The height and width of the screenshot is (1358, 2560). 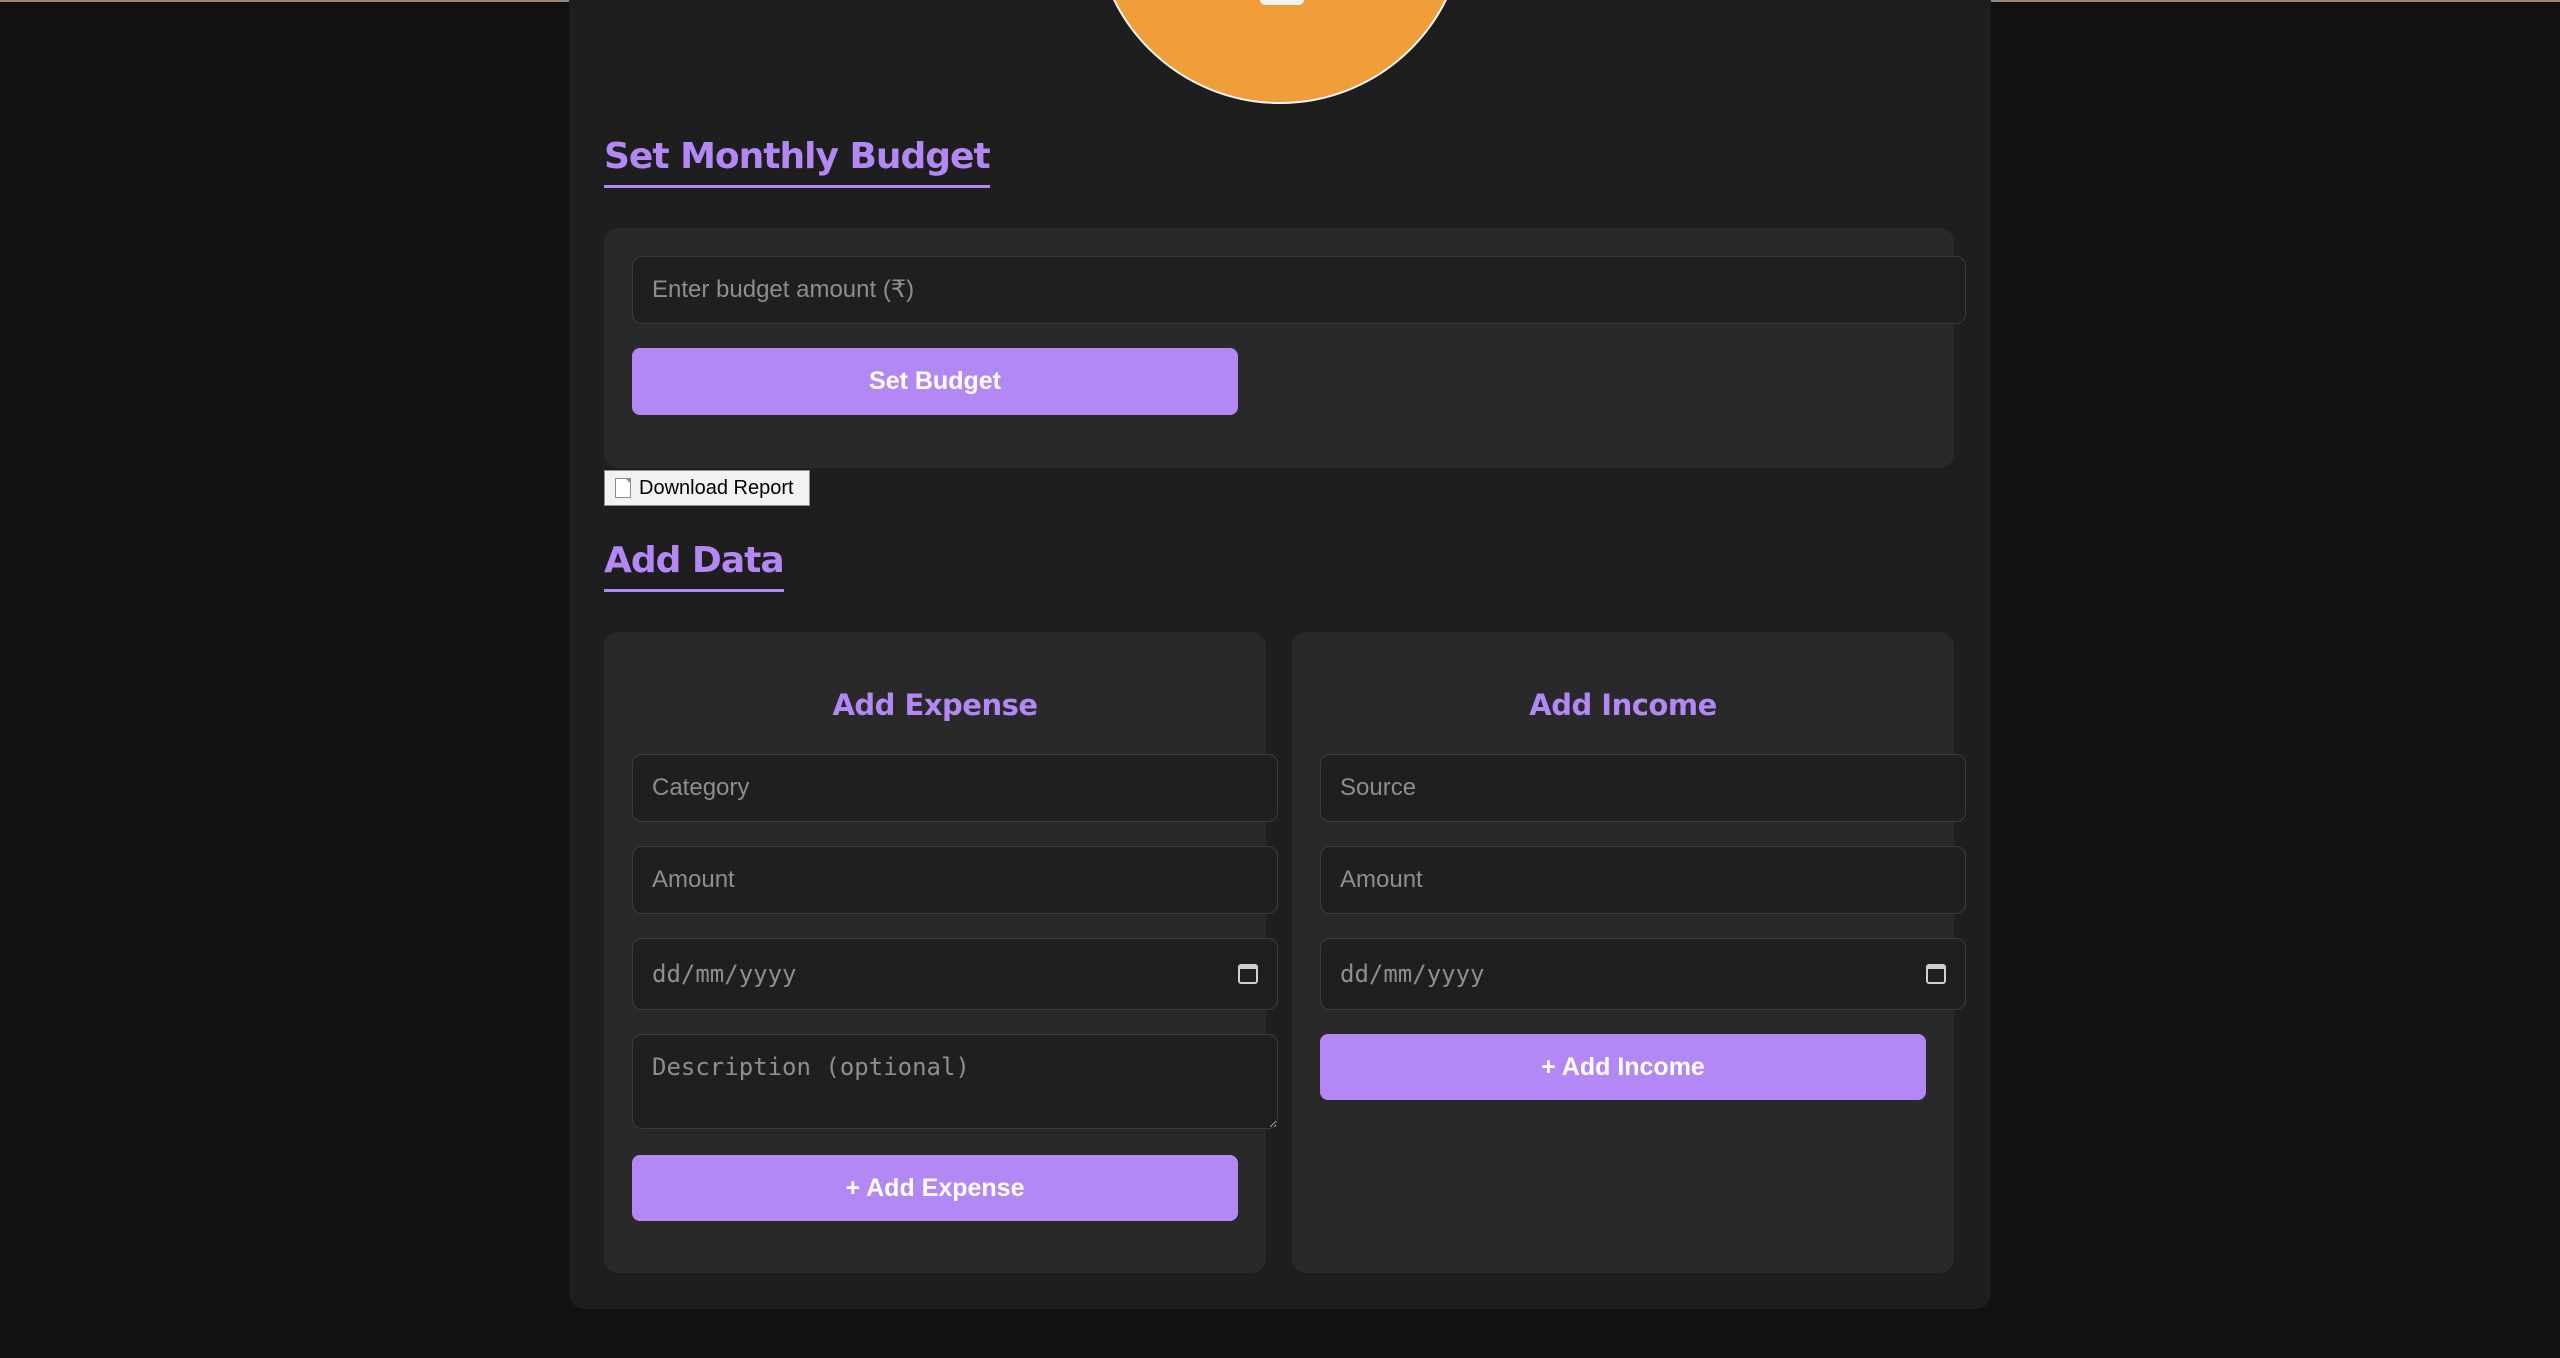 I want to click on expense-date-placeholder: dd/mm/yyyy, so click(x=724, y=974).